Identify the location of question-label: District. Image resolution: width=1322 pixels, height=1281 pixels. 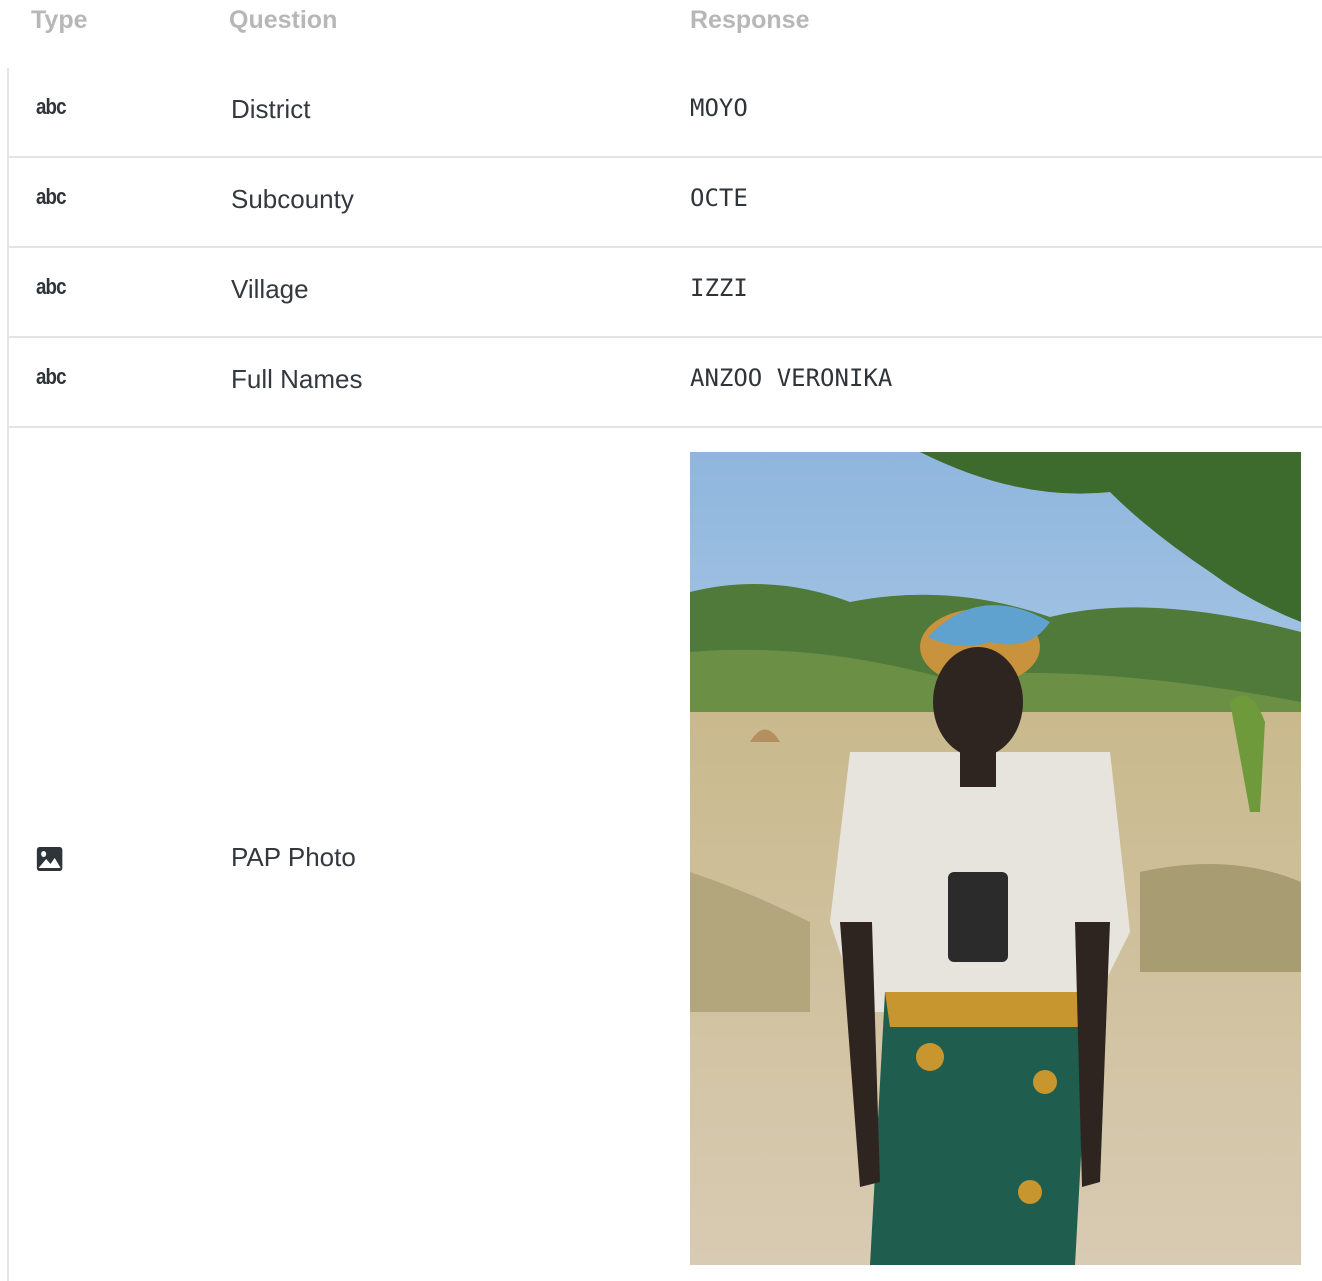
(271, 109).